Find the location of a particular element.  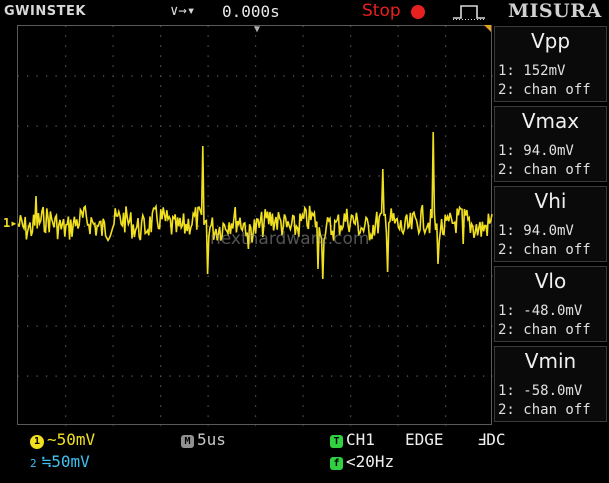

ch1-scale-readout: 1 ∼50mV is located at coordinates (62, 439).